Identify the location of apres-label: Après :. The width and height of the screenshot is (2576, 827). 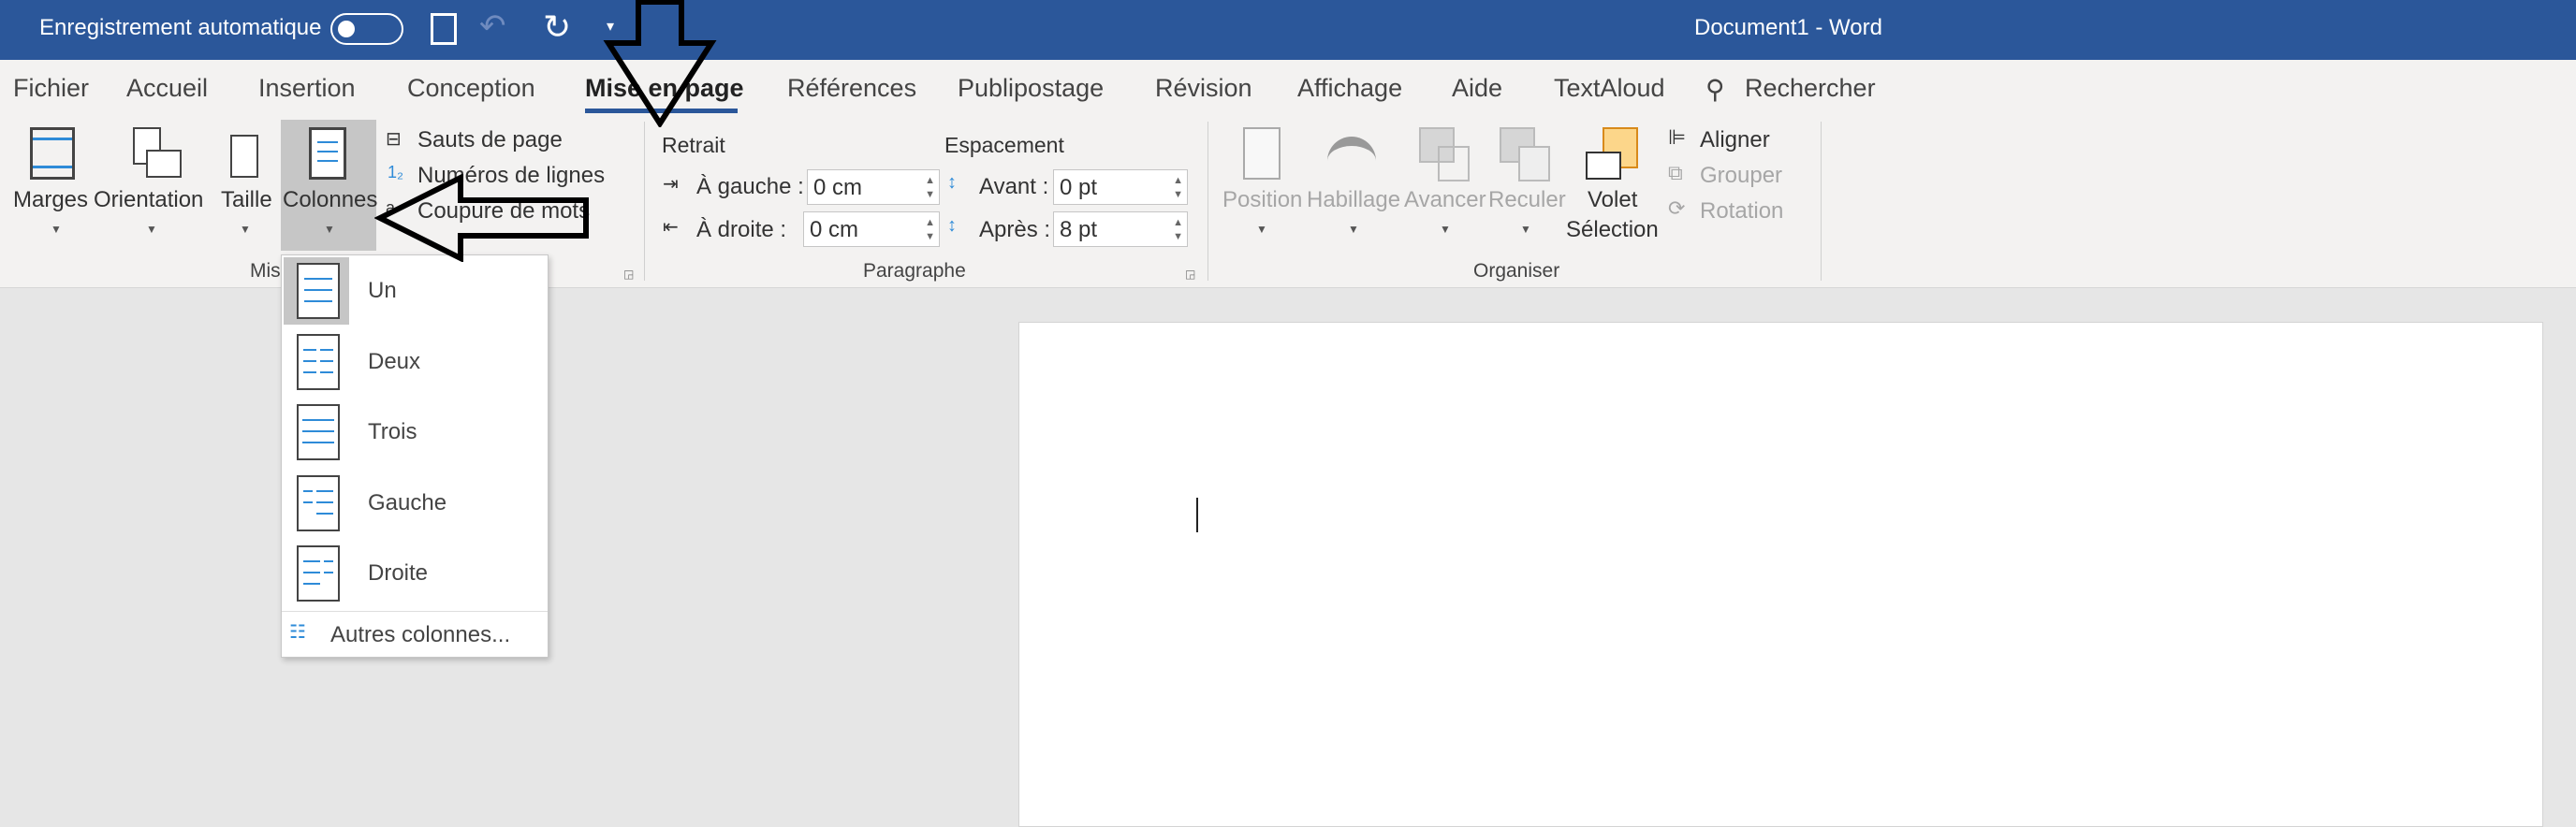
(1015, 229).